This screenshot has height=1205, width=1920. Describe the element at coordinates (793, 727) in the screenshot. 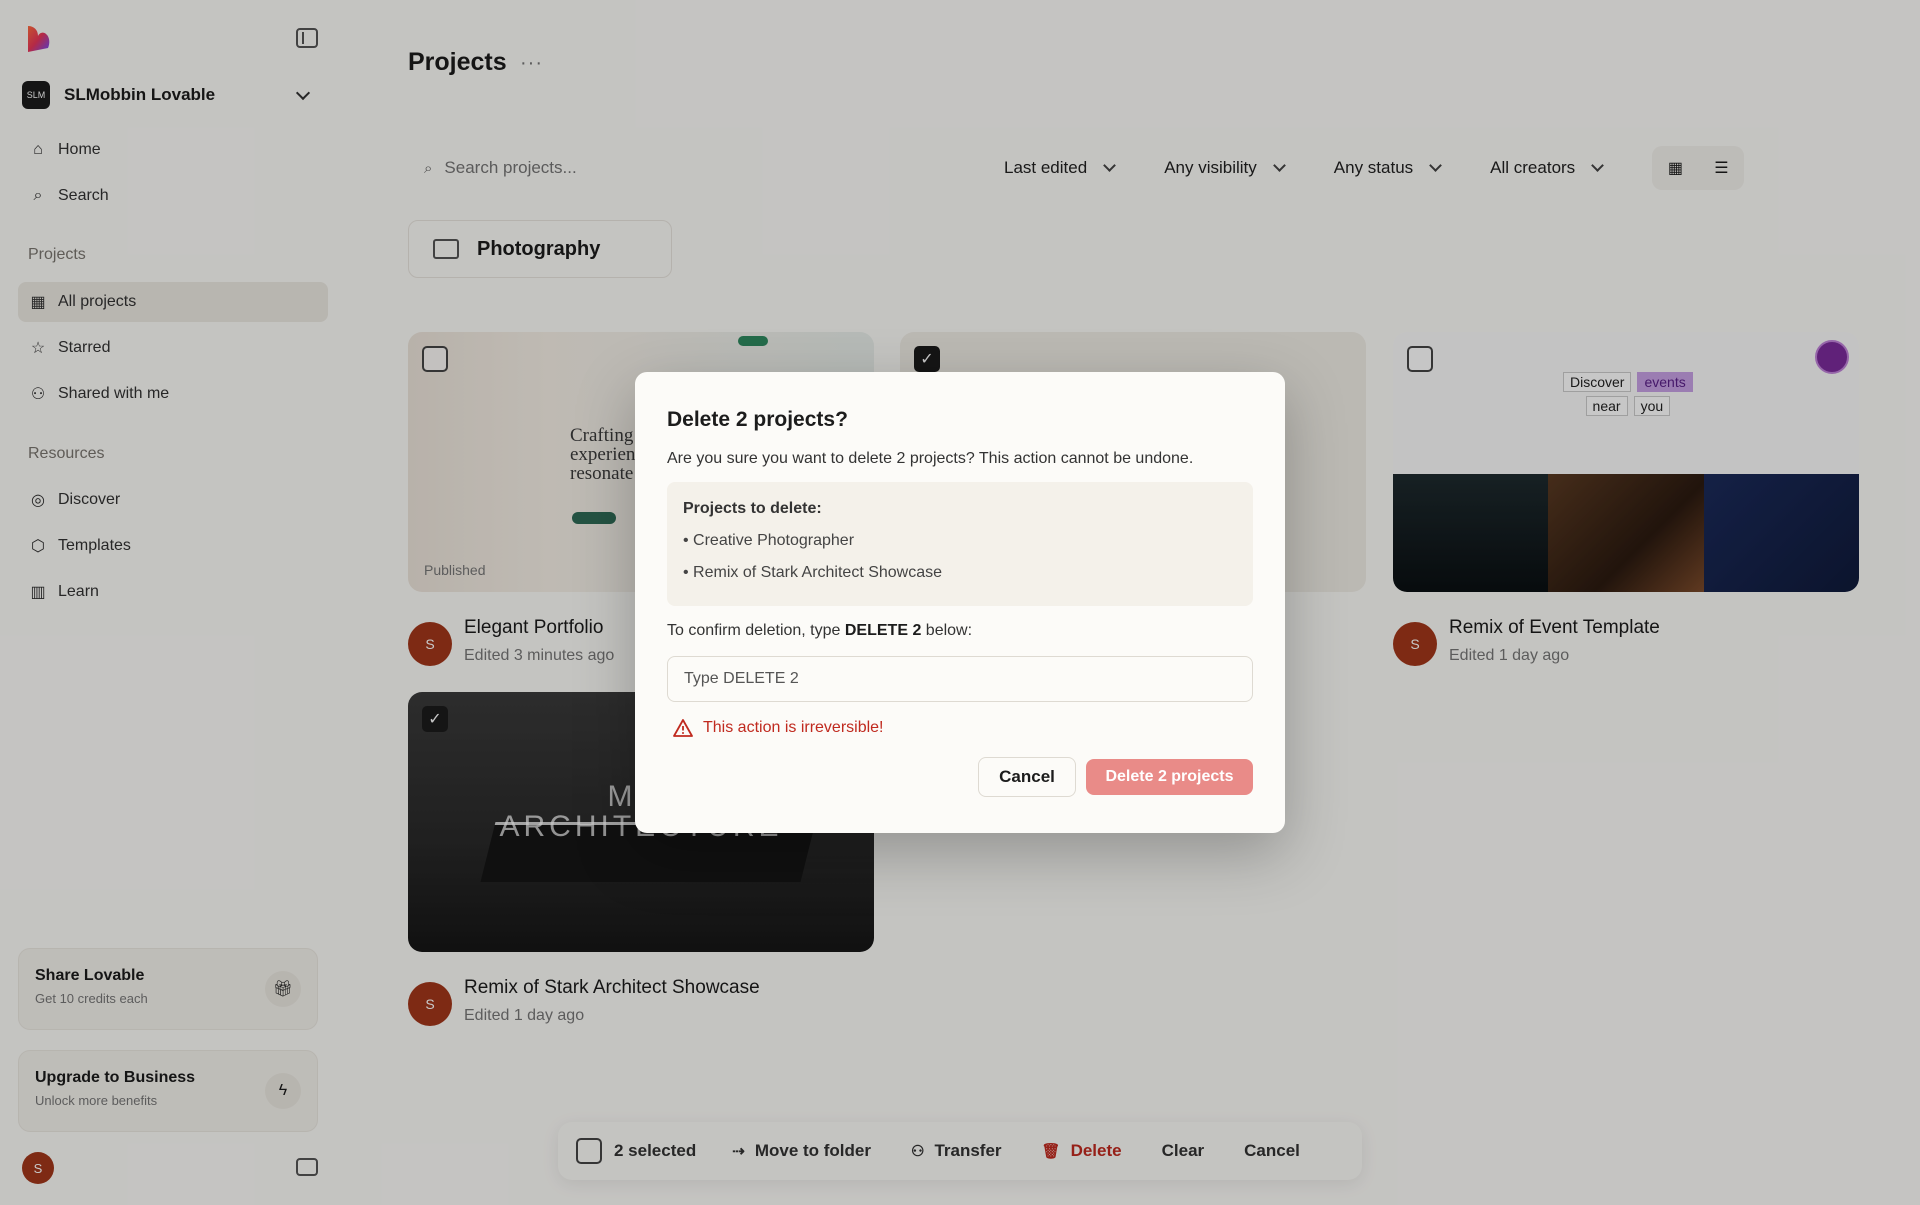

I see `warning-text: This action is irreversible!` at that location.